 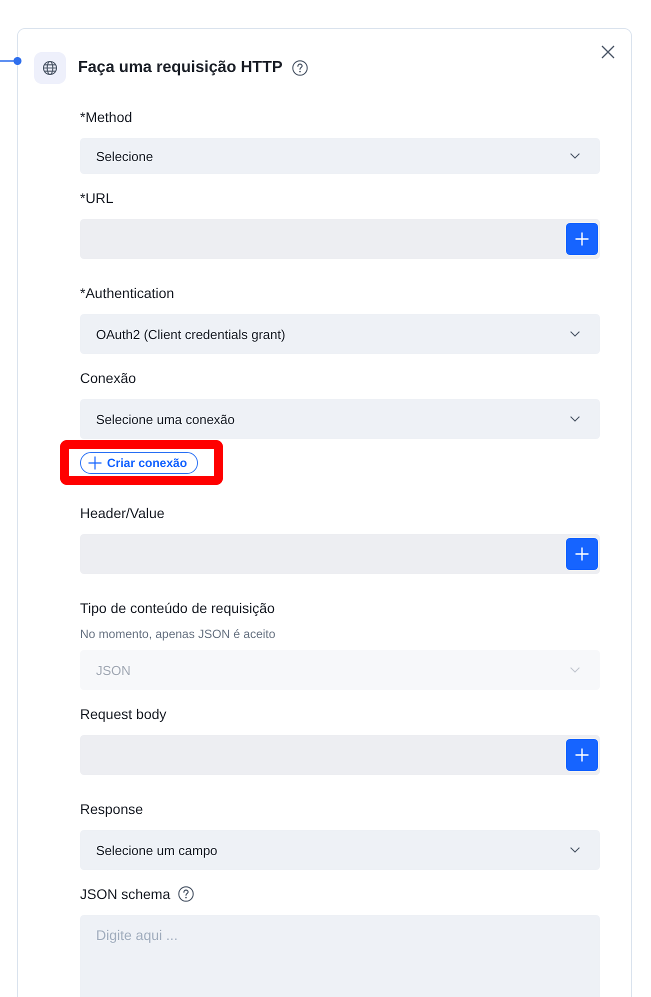 What do you see at coordinates (340, 156) in the screenshot?
I see `select-field: Selecione` at bounding box center [340, 156].